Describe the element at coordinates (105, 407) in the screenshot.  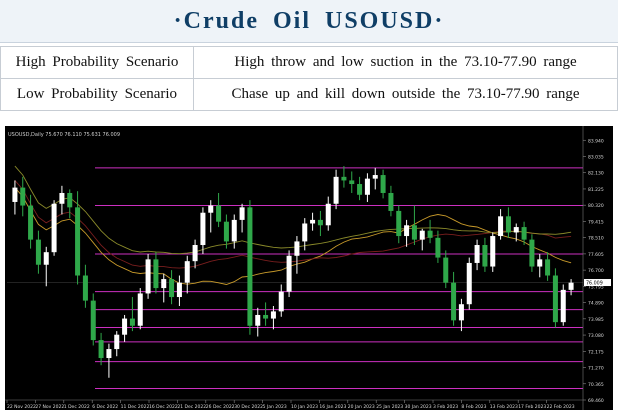
I see `time-tick-label: 6 Dec 2022` at that location.